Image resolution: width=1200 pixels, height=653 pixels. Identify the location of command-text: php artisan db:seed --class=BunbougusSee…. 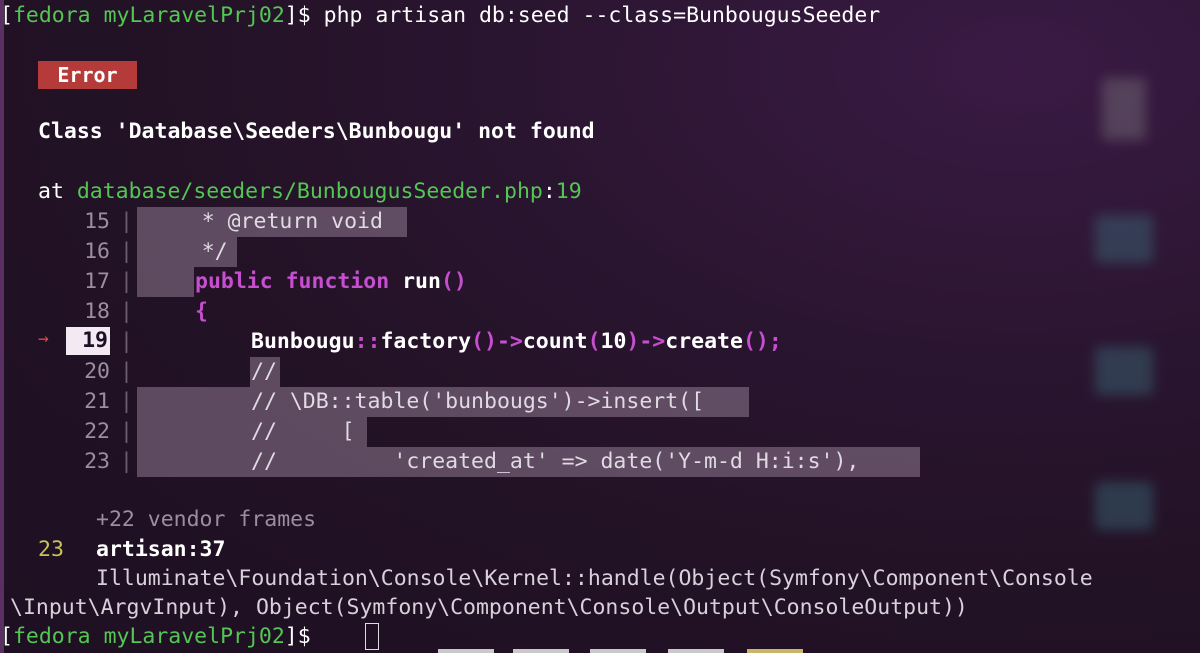
(602, 15).